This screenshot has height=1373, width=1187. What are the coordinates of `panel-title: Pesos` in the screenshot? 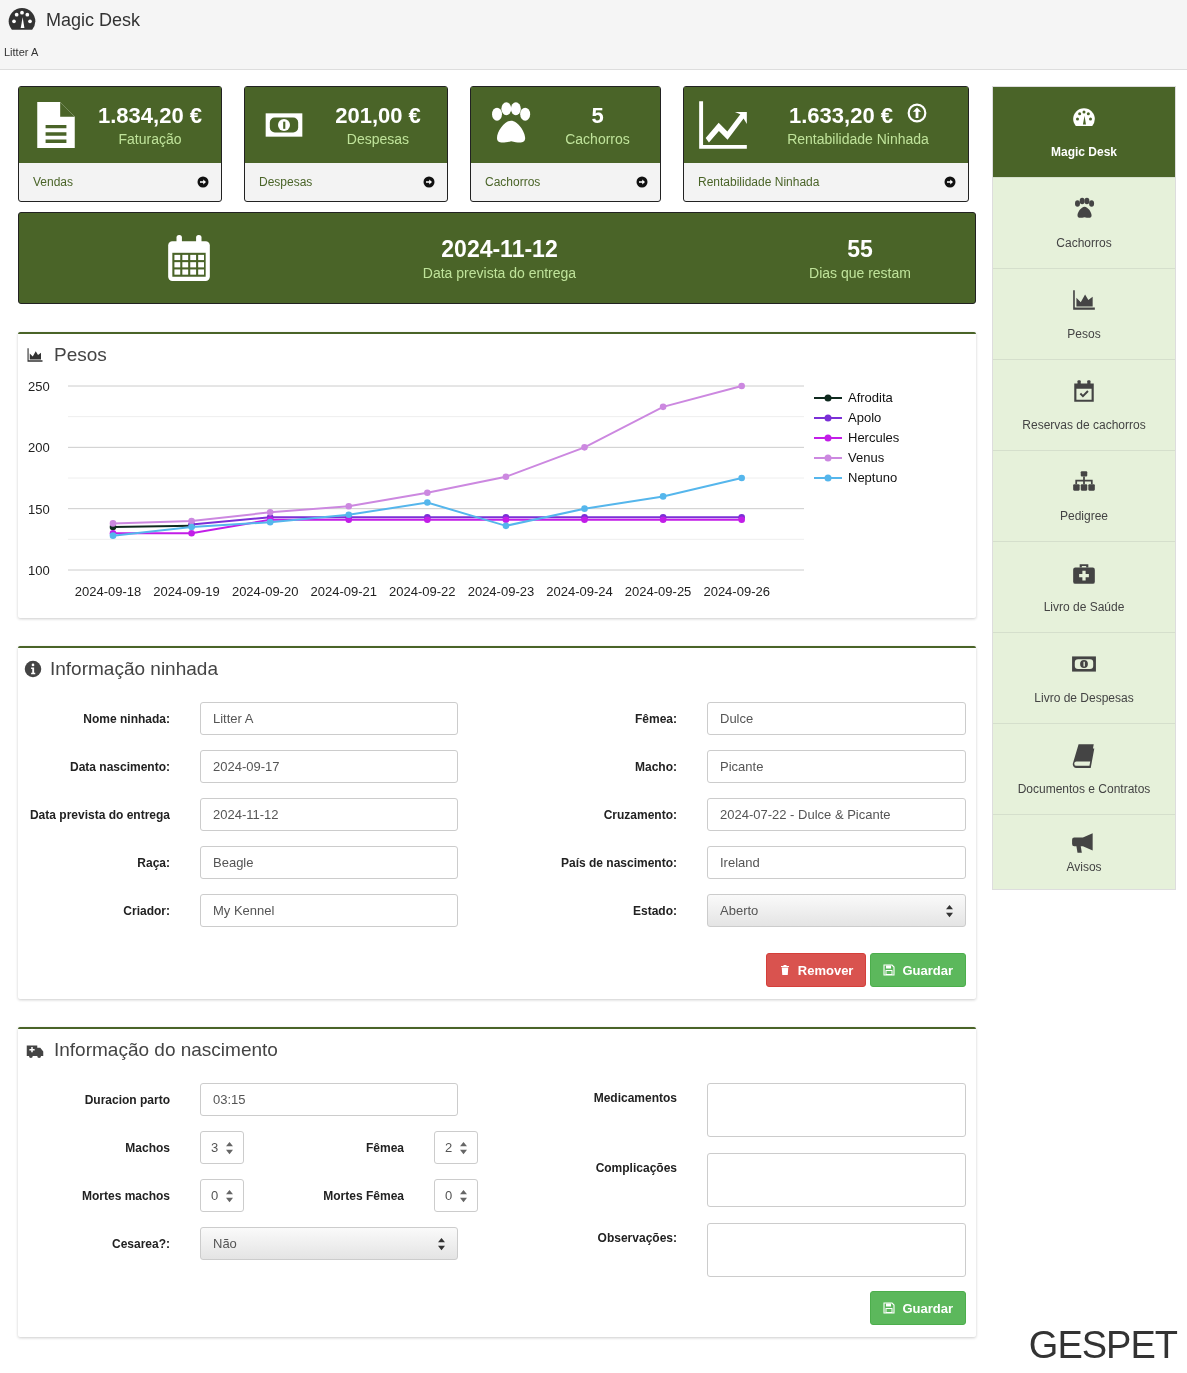 It's located at (80, 355).